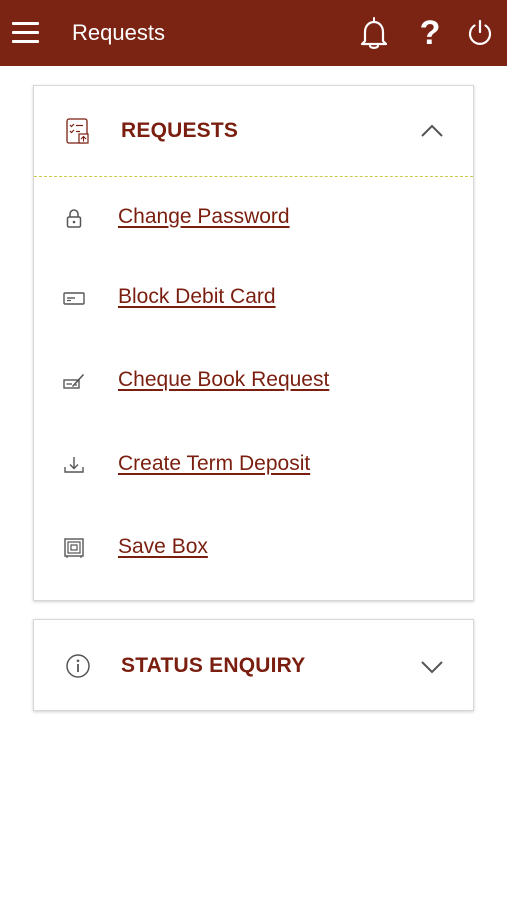  What do you see at coordinates (214, 464) in the screenshot?
I see `create-term-deposit-link: Create Term Deposit` at bounding box center [214, 464].